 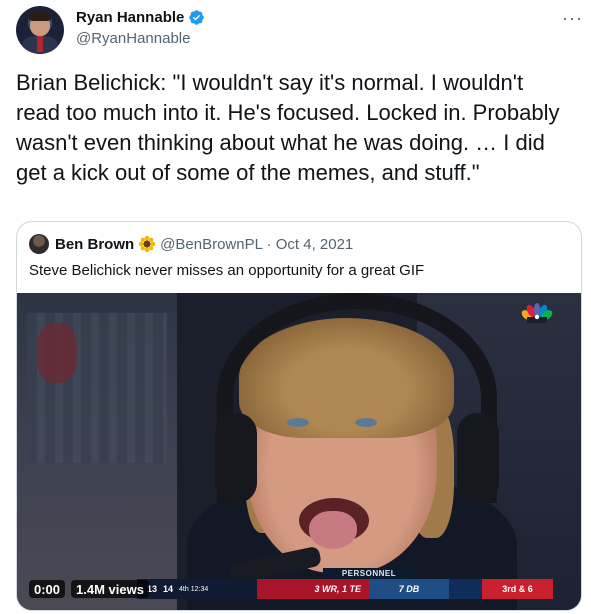 I want to click on down-distance: 3rd & 6, so click(x=517, y=589).